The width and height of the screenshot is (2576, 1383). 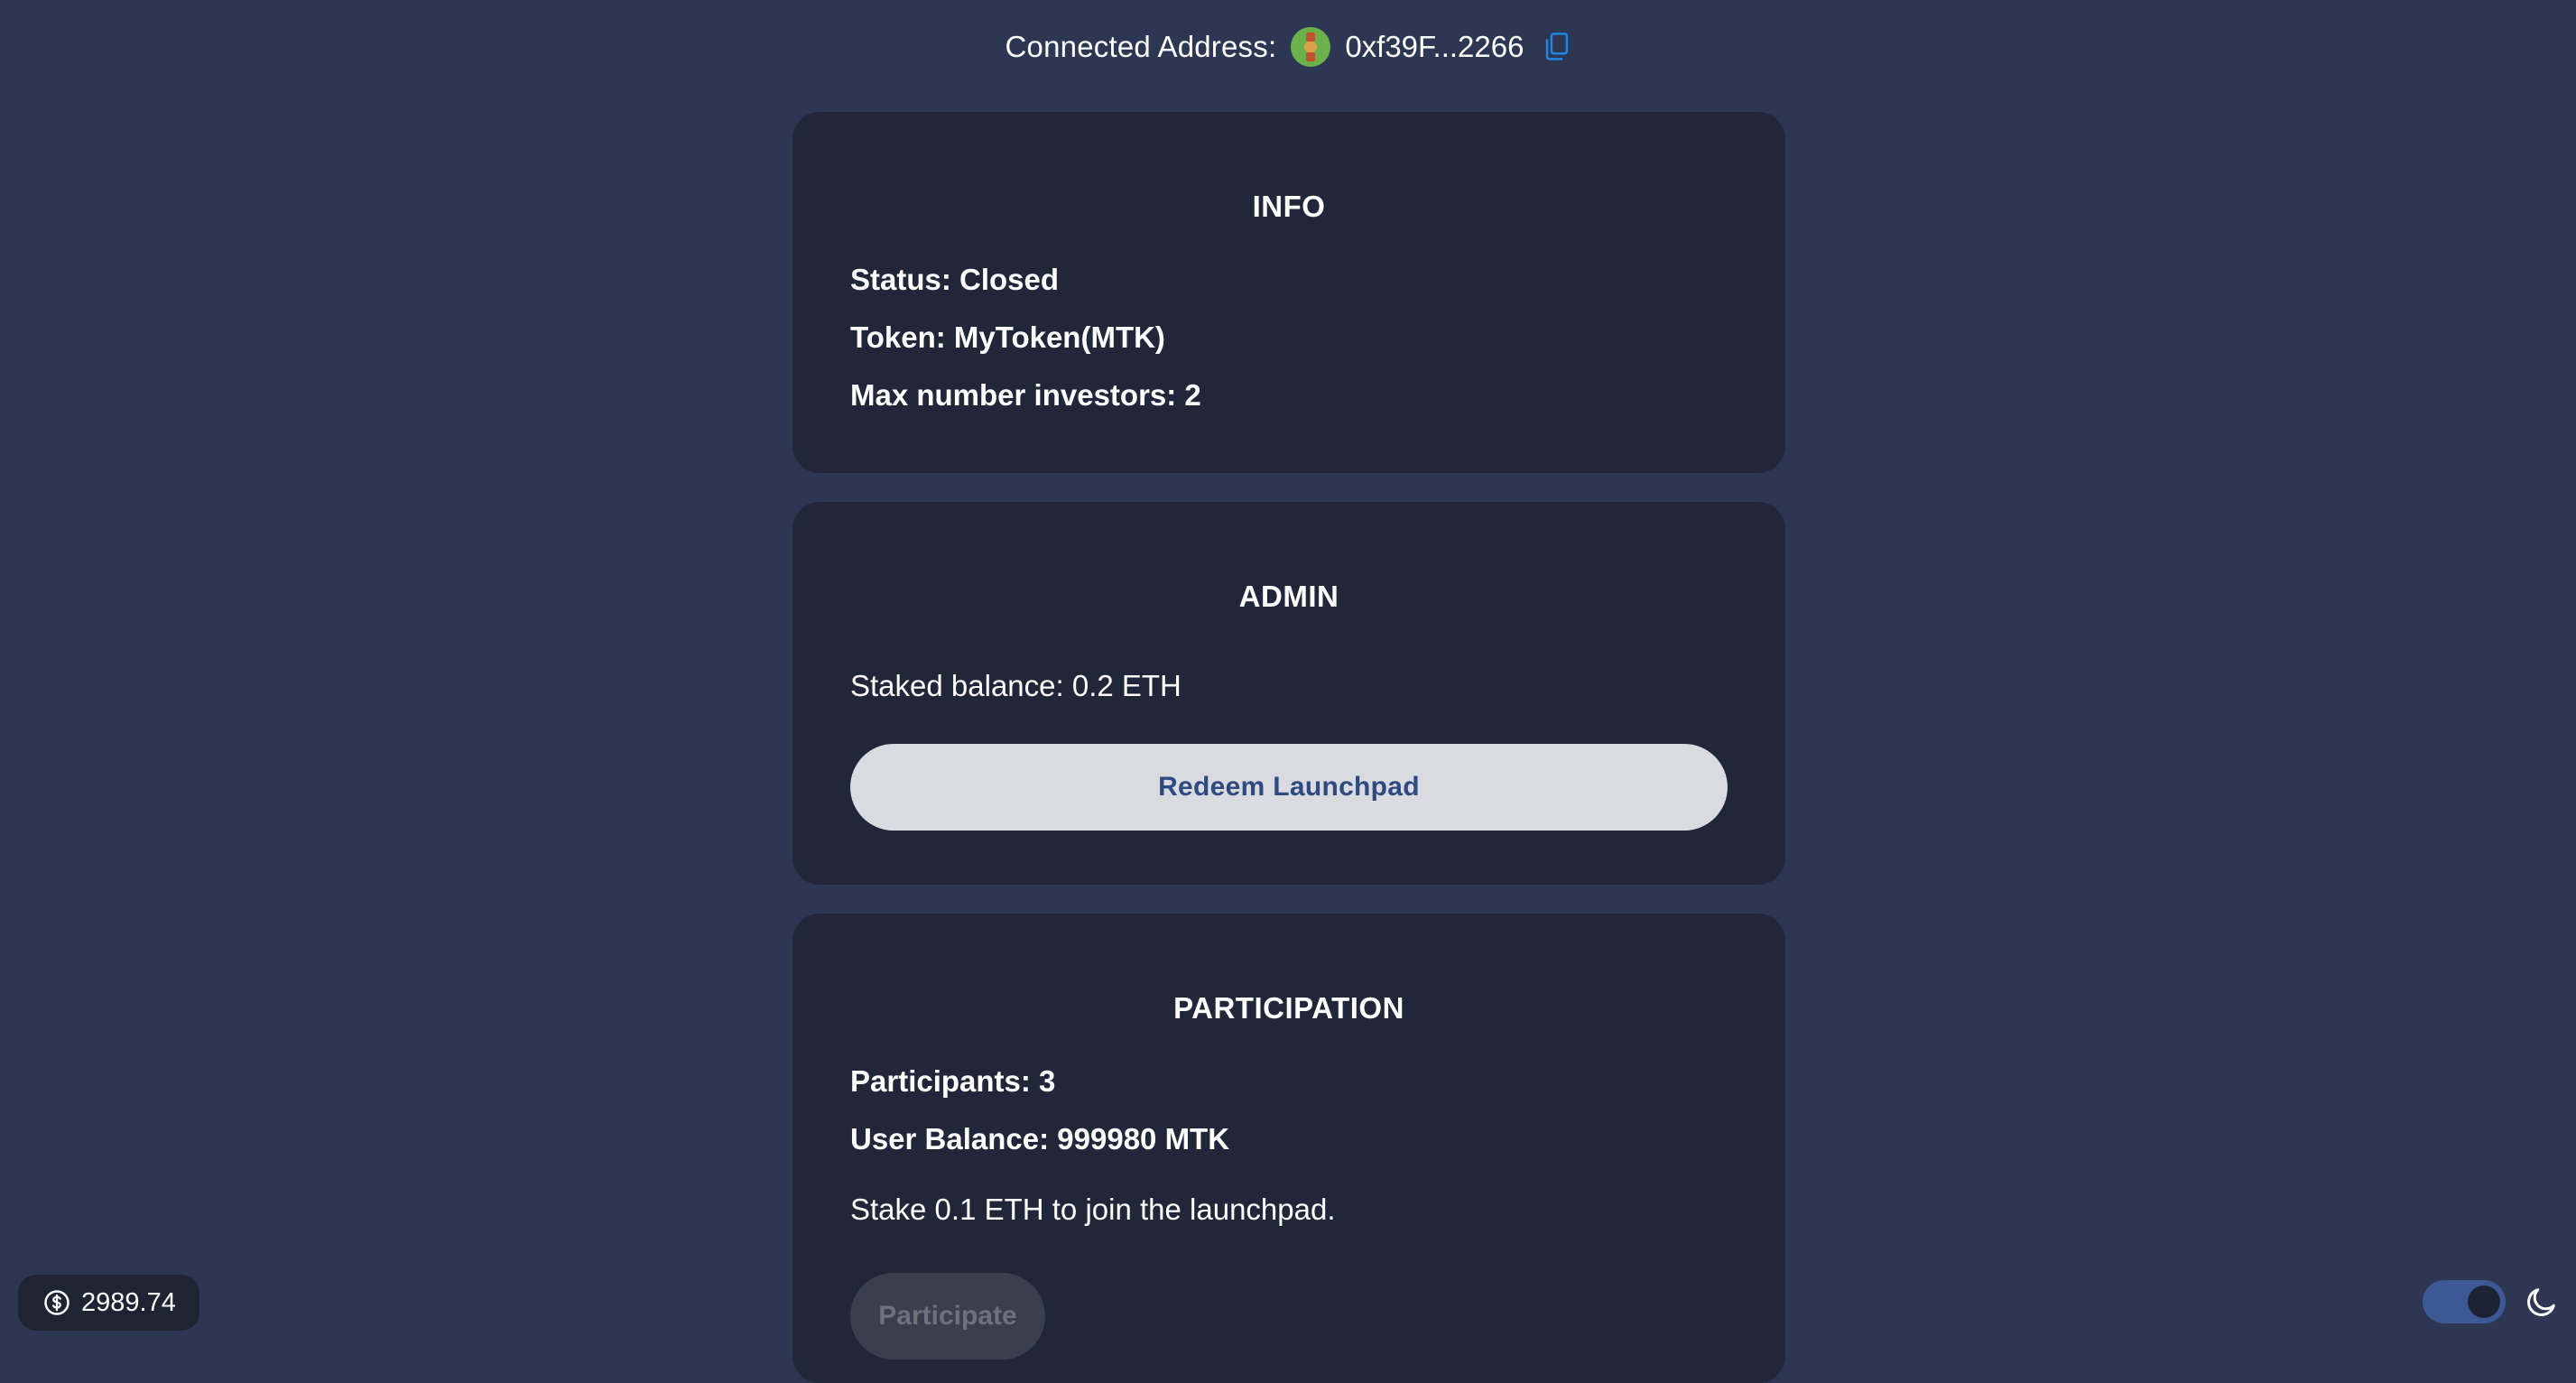 I want to click on eth-price-badge: 2989.74, so click(x=108, y=1303).